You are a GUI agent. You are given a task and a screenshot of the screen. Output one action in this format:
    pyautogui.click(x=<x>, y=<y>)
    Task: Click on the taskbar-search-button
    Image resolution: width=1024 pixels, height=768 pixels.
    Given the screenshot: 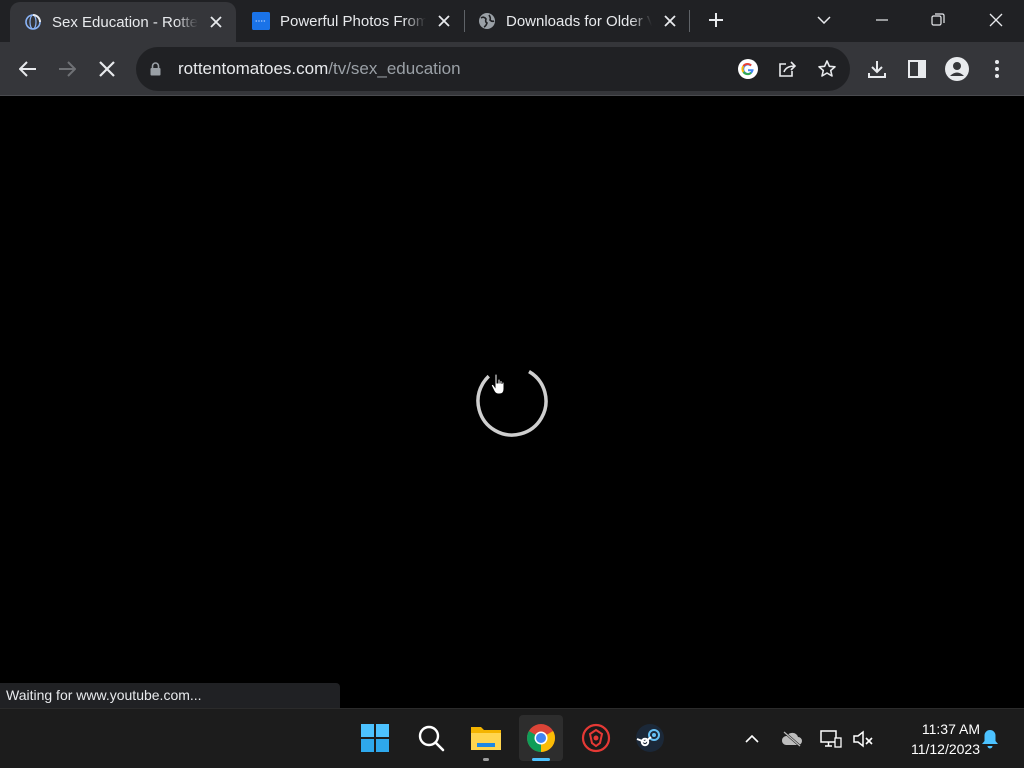 What is the action you would take?
    pyautogui.click(x=431, y=738)
    